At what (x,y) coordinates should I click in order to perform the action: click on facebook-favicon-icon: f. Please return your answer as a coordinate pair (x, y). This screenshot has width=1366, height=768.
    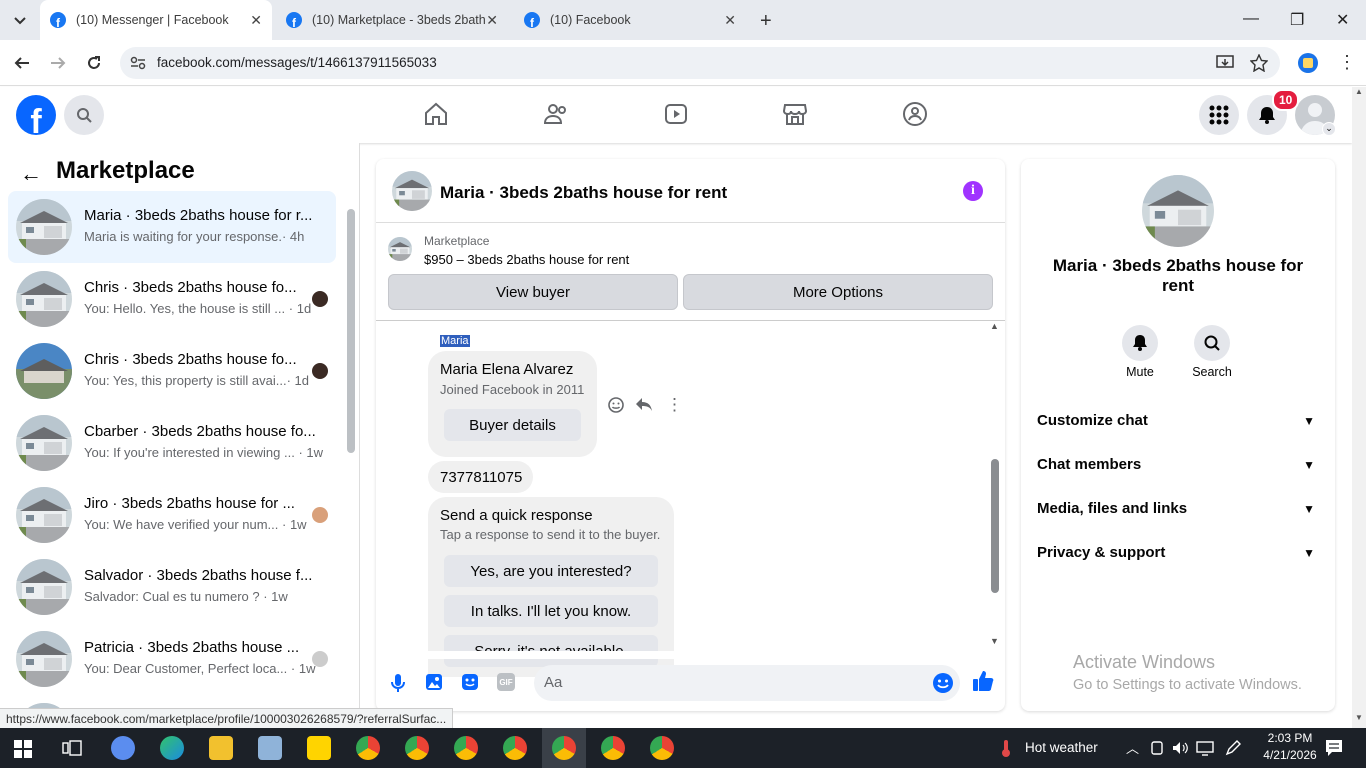
    Looking at the image, I should click on (58, 20).